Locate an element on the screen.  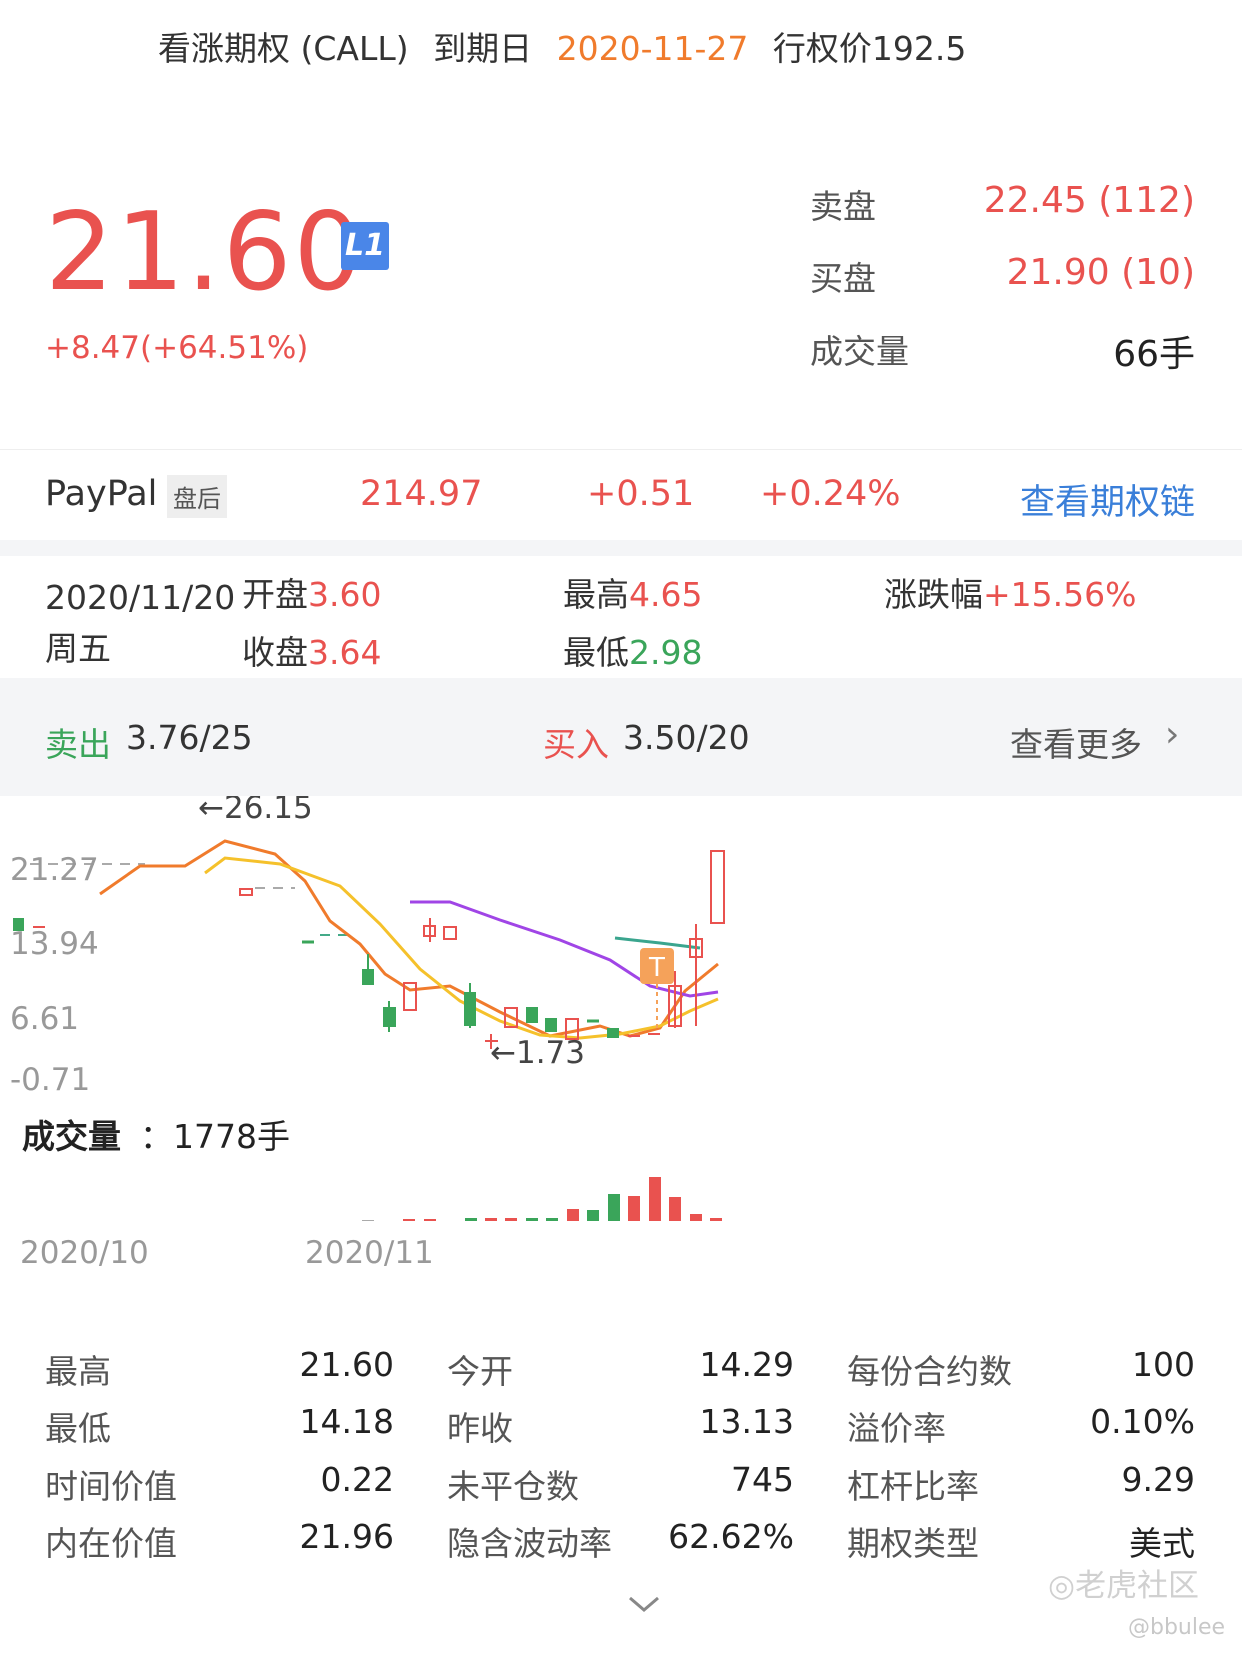
low-item: 最低2.98 is located at coordinates (632, 650).